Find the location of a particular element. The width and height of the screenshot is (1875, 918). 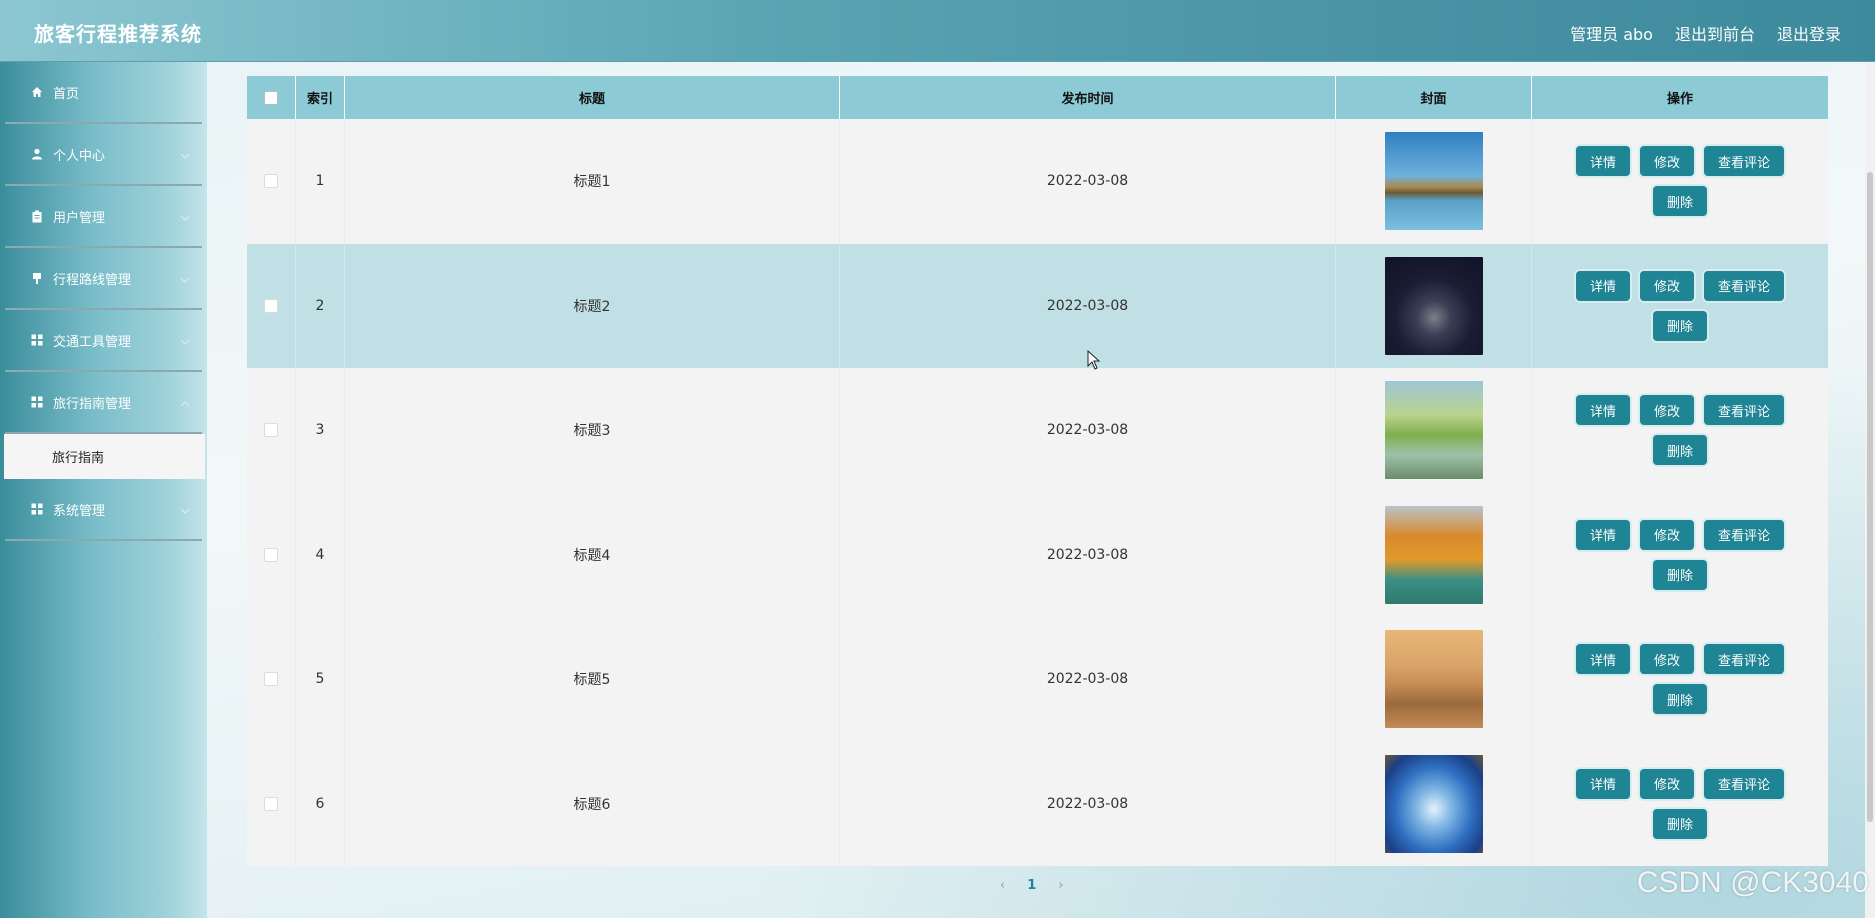

chevron-up-icon is located at coordinates (185, 403).